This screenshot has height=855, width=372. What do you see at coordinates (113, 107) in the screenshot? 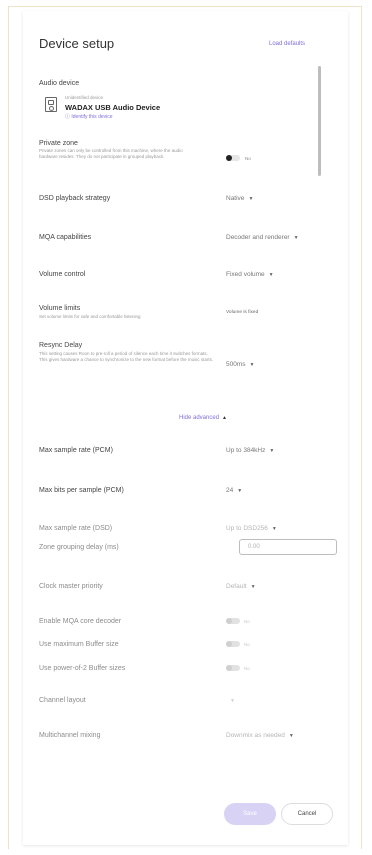
I see `device-name: WADAX USB Audio Device` at bounding box center [113, 107].